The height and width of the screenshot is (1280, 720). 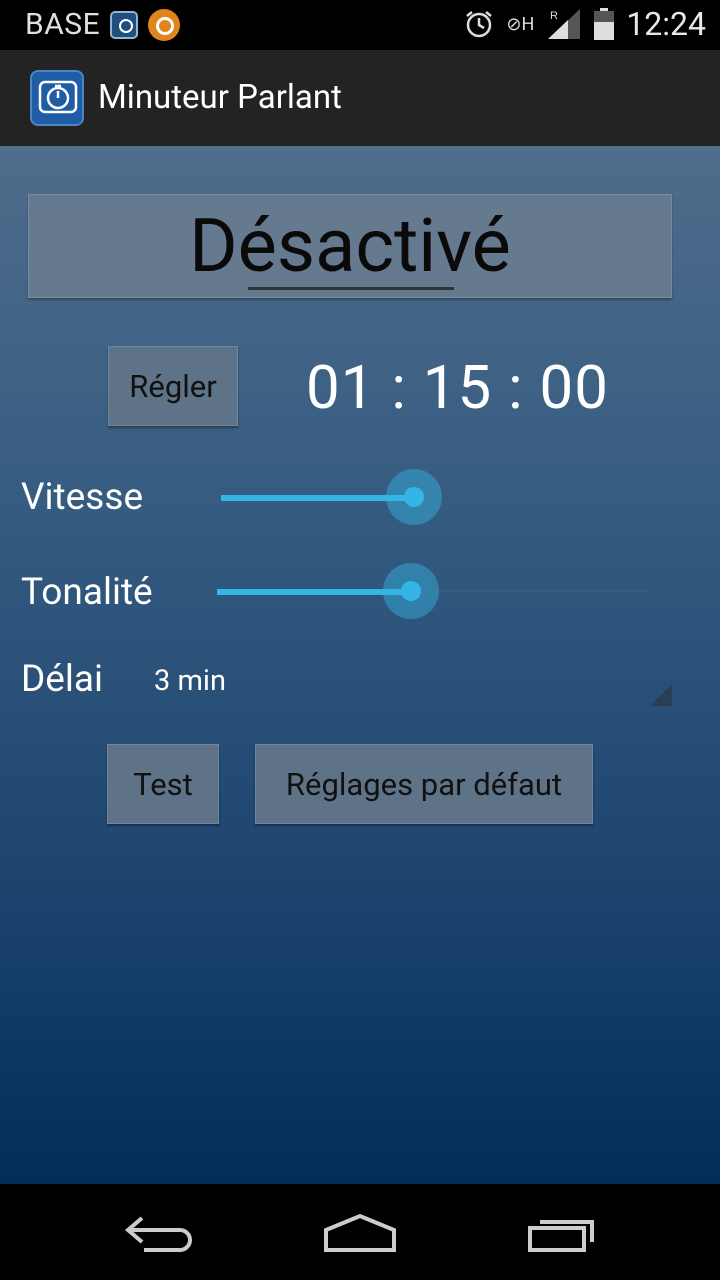 What do you see at coordinates (457, 387) in the screenshot?
I see `timer-display: 01 : 15 : 00` at bounding box center [457, 387].